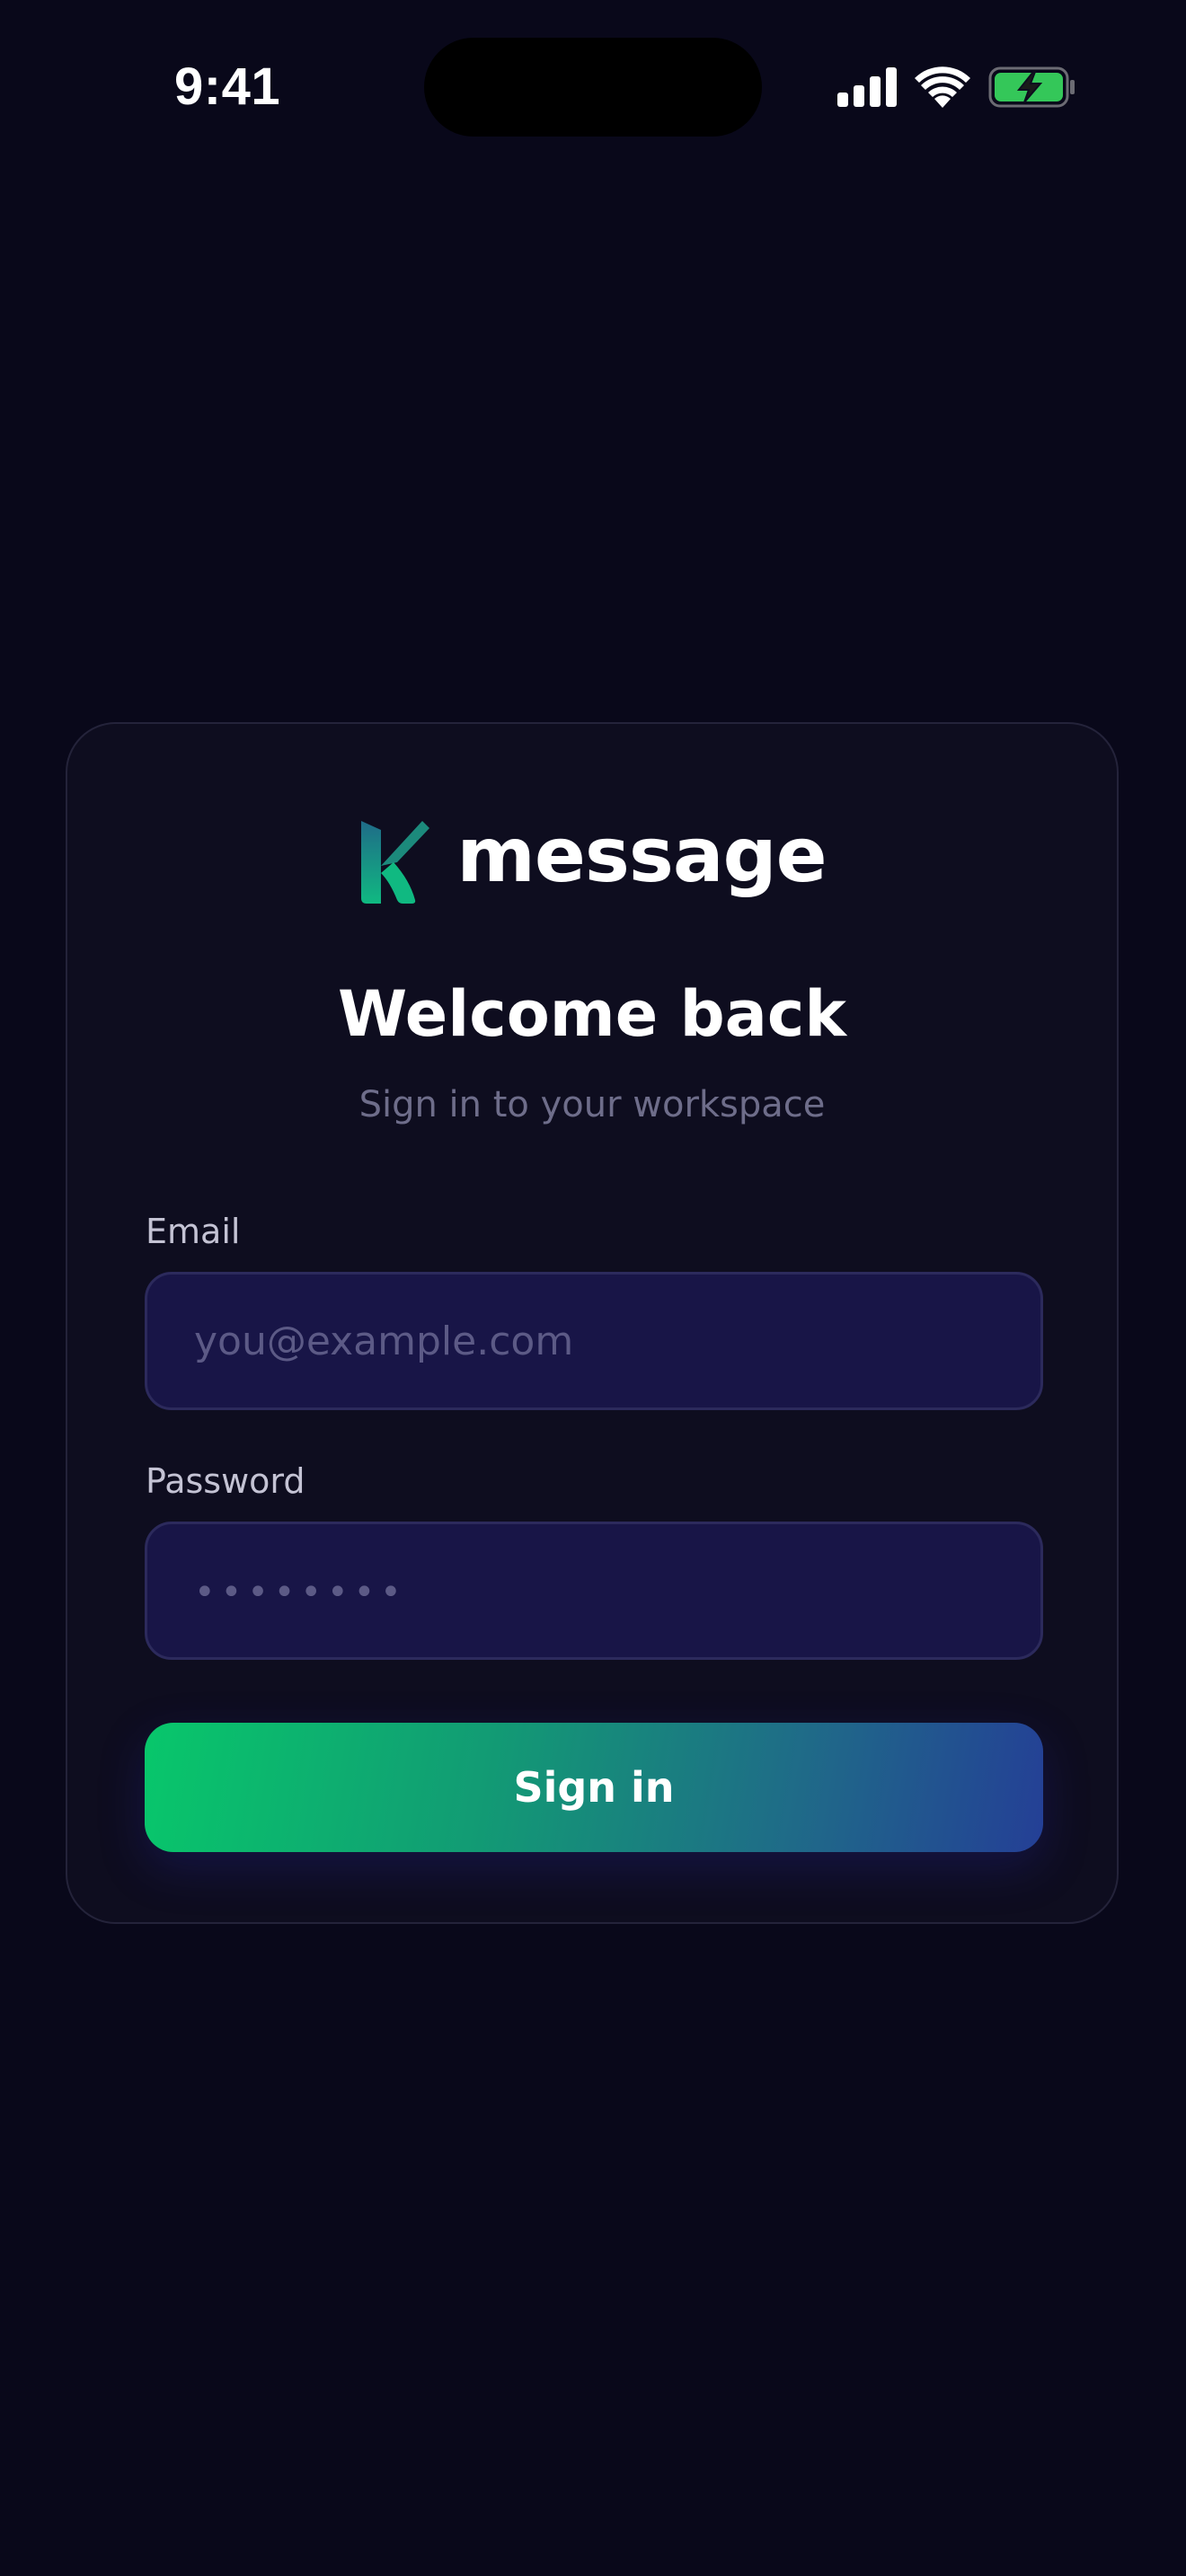 The height and width of the screenshot is (2576, 1186). What do you see at coordinates (867, 87) in the screenshot?
I see `cellular-signal-icon` at bounding box center [867, 87].